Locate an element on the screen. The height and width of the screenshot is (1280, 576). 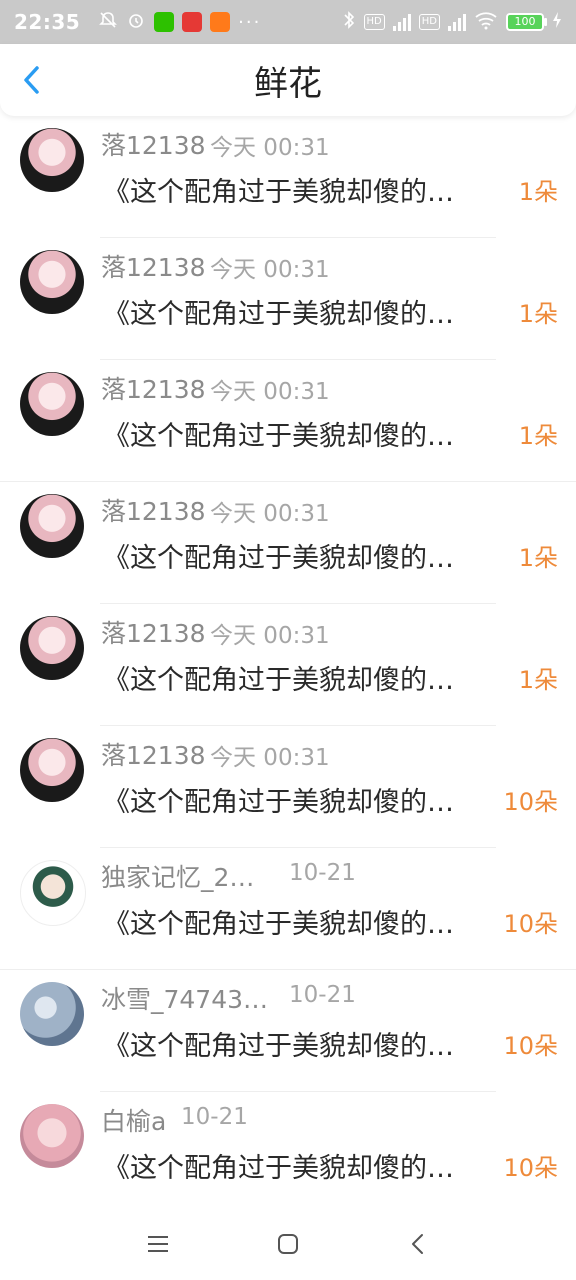
page-title: 鲜花 is located at coordinates (288, 83).